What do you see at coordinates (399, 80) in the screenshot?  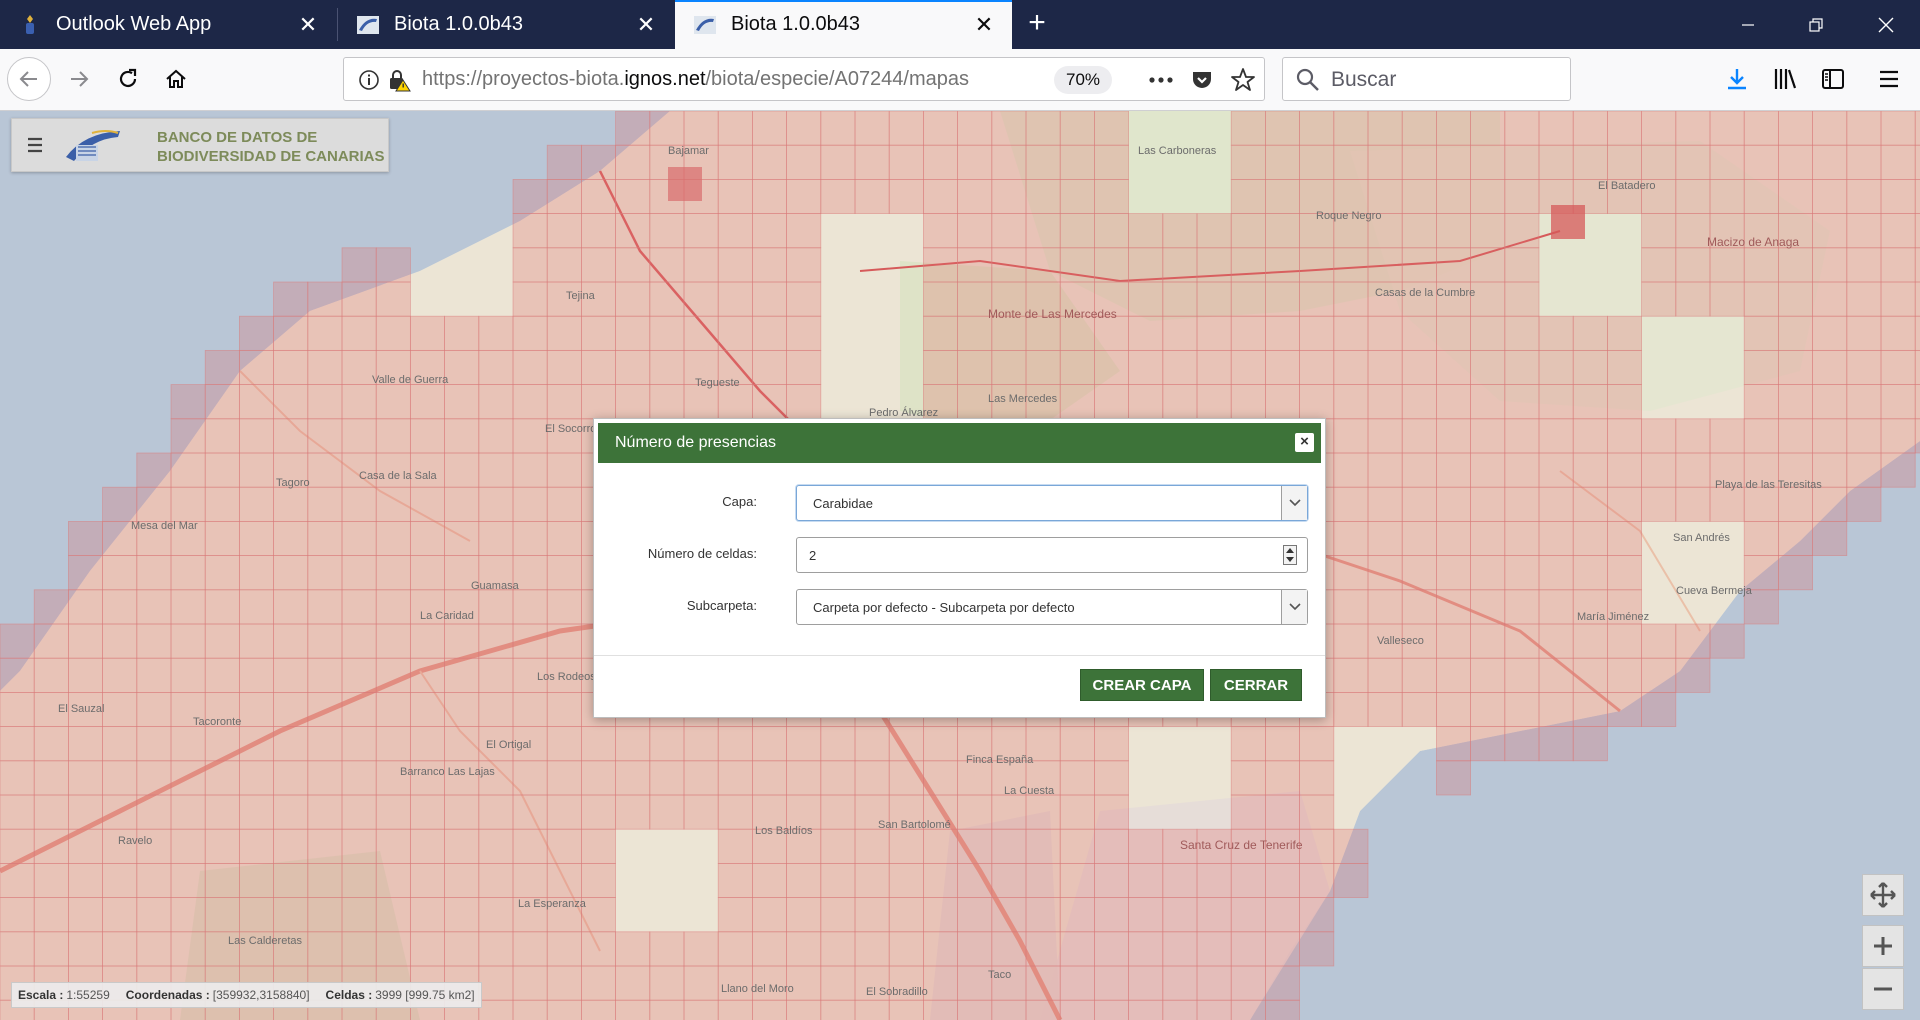 I see `insecure-lock-icon` at bounding box center [399, 80].